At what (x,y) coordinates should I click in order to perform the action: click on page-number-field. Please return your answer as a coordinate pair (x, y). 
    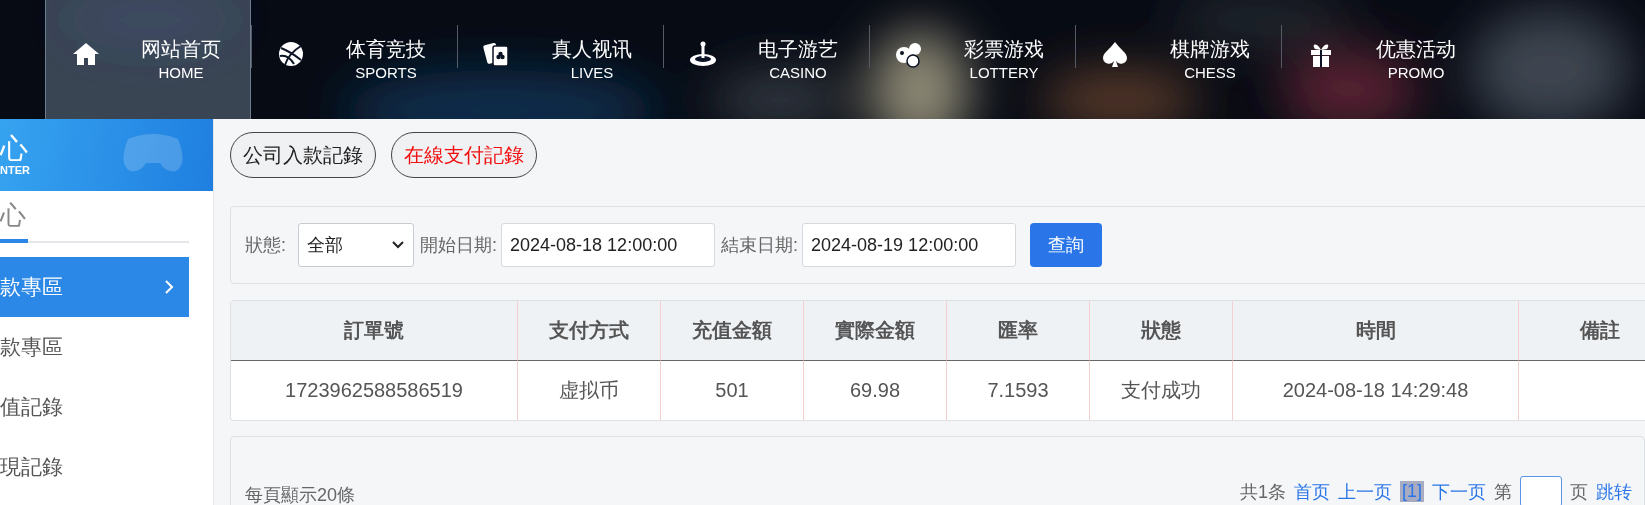
    Looking at the image, I should click on (1541, 490).